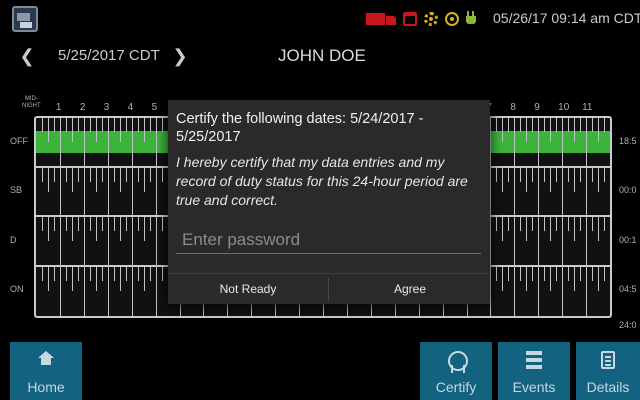  What do you see at coordinates (513, 107) in the screenshot?
I see `hour-label: 8` at bounding box center [513, 107].